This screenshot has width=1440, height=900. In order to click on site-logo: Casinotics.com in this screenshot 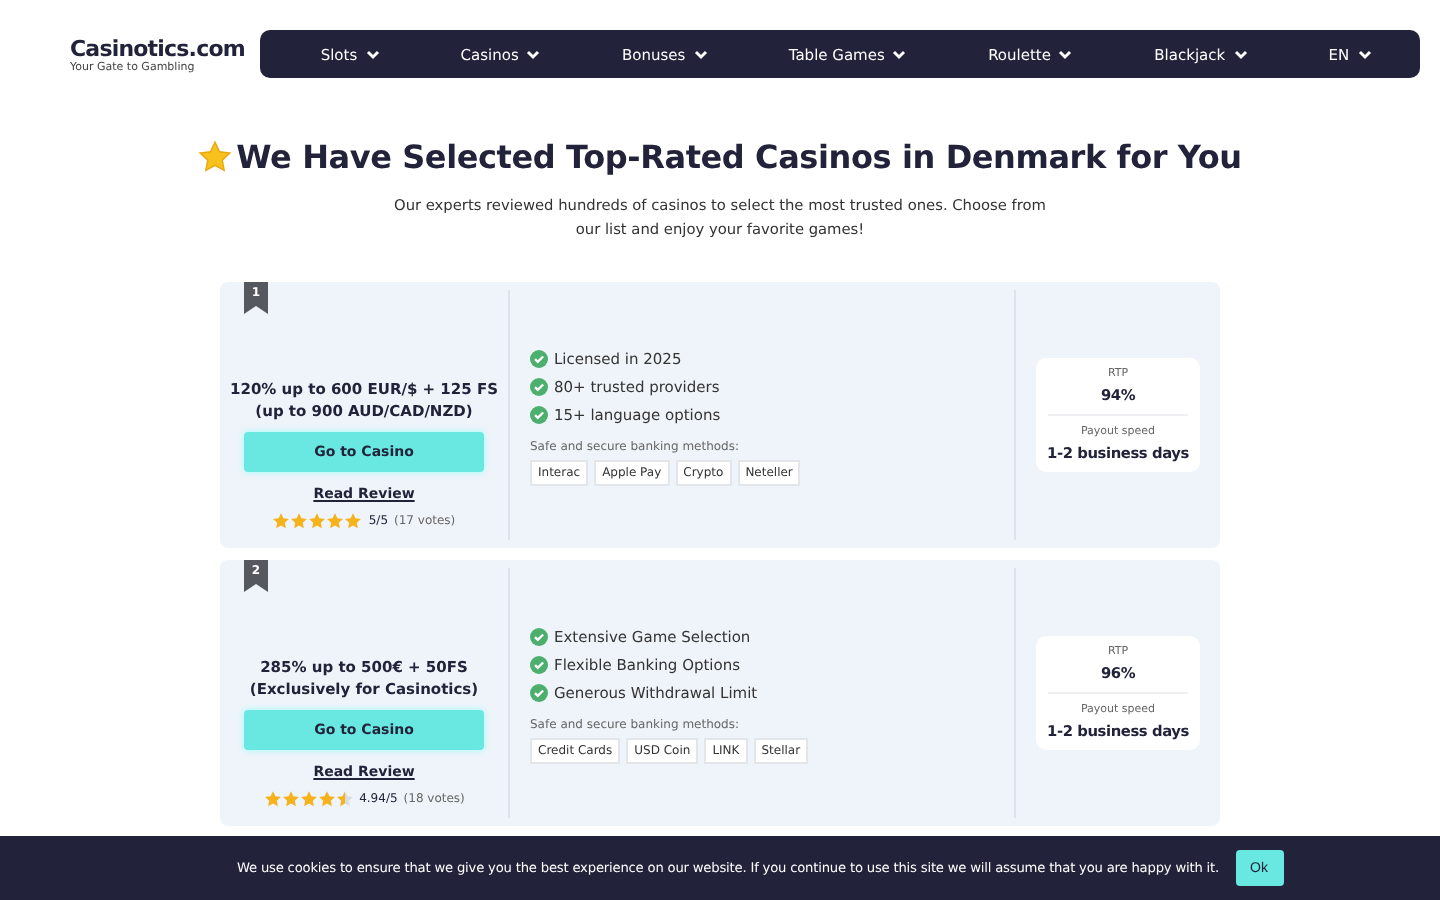, I will do `click(157, 48)`.